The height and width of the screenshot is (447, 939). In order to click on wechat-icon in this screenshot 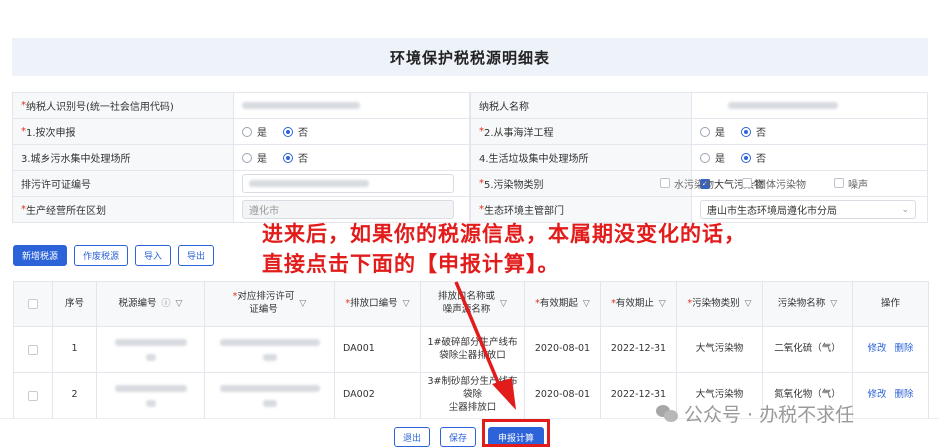, I will do `click(667, 413)`.